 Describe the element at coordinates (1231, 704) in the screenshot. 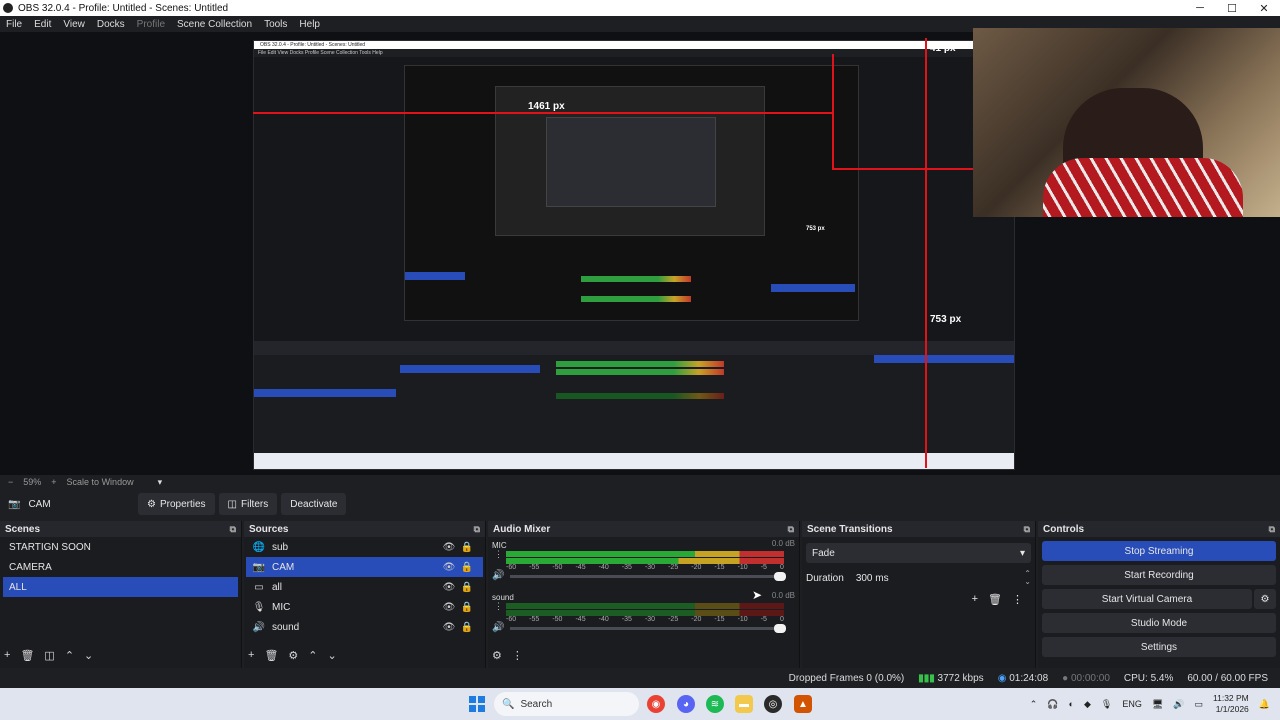

I see `clock: 11:32 PM 1/1/2026` at that location.